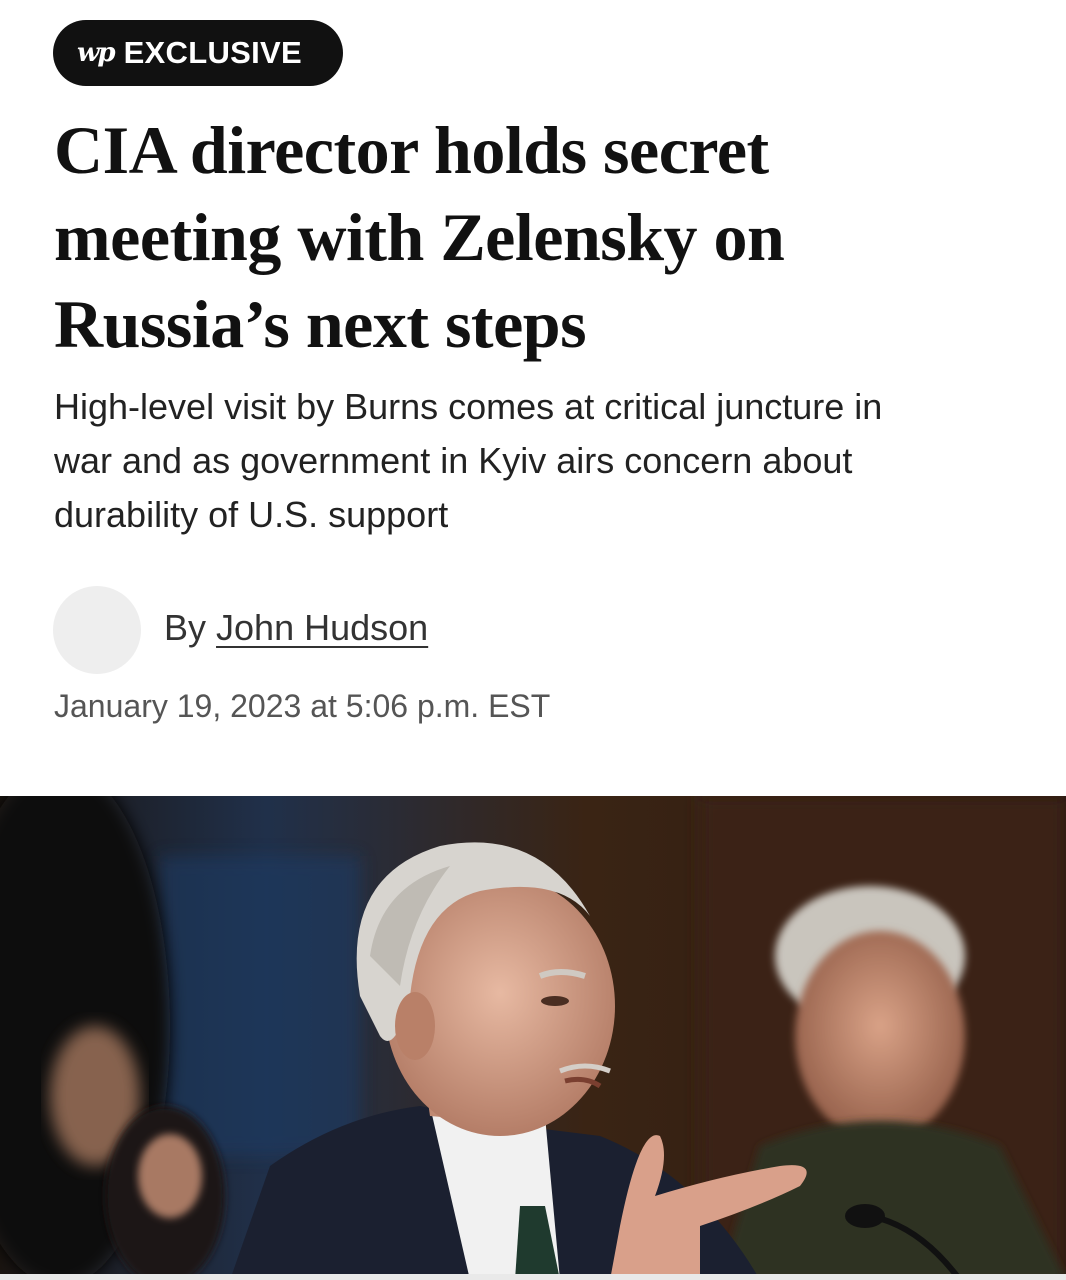 The height and width of the screenshot is (1280, 1066). I want to click on washington-post-logo-icon: wp, so click(96, 53).